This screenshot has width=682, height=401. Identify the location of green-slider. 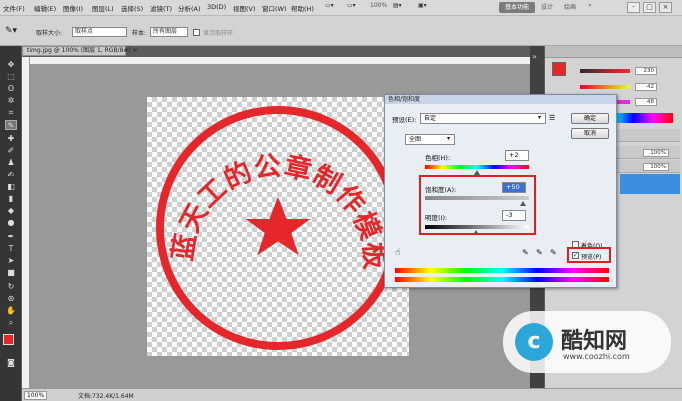
(605, 87).